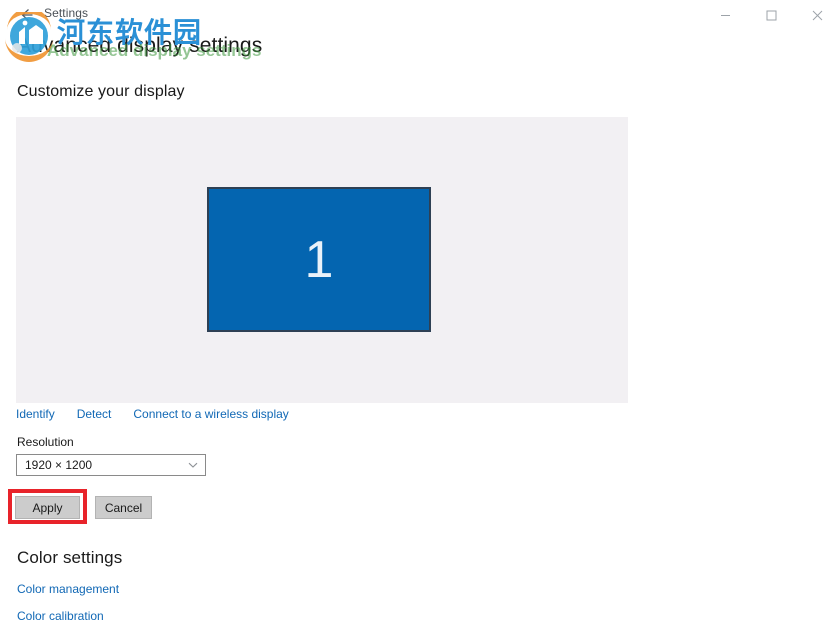 Image resolution: width=840 pixels, height=643 pixels. What do you see at coordinates (101, 91) in the screenshot?
I see `customize-display-heading: Customize your display` at bounding box center [101, 91].